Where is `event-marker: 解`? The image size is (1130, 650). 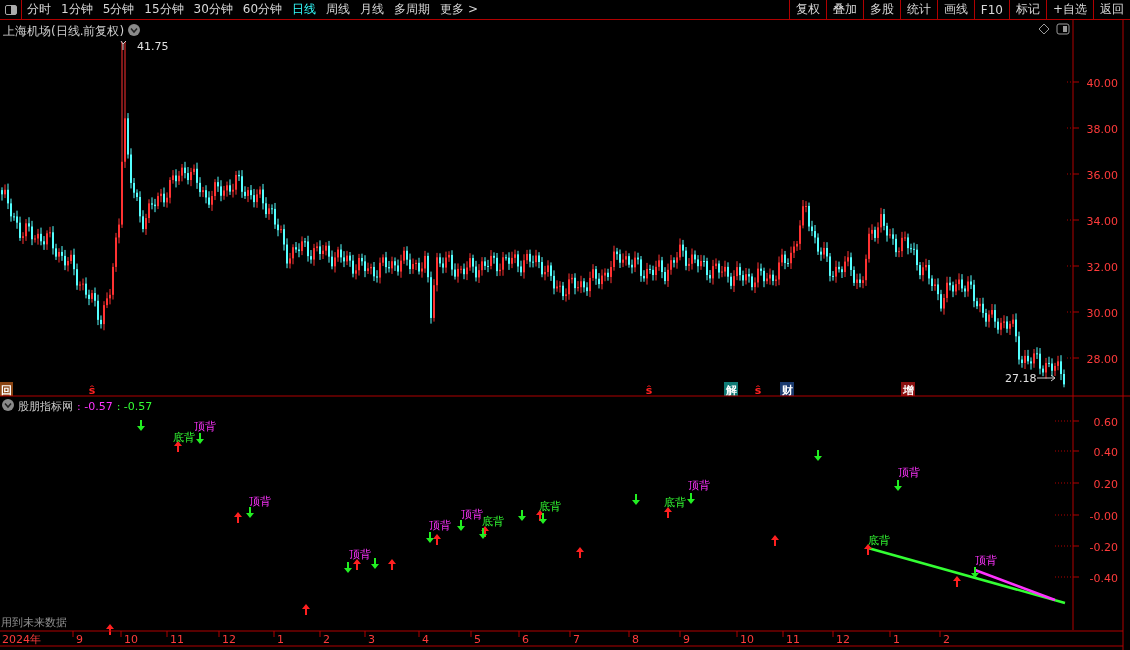 event-marker: 解 is located at coordinates (731, 389).